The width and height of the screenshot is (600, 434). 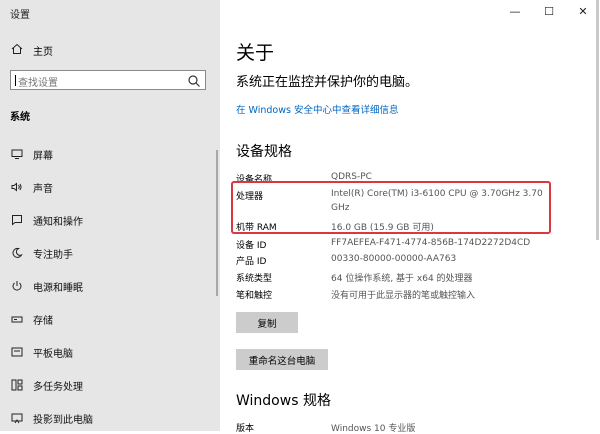 What do you see at coordinates (251, 246) in the screenshot?
I see `spec-label-device-id: 设备 ID` at bounding box center [251, 246].